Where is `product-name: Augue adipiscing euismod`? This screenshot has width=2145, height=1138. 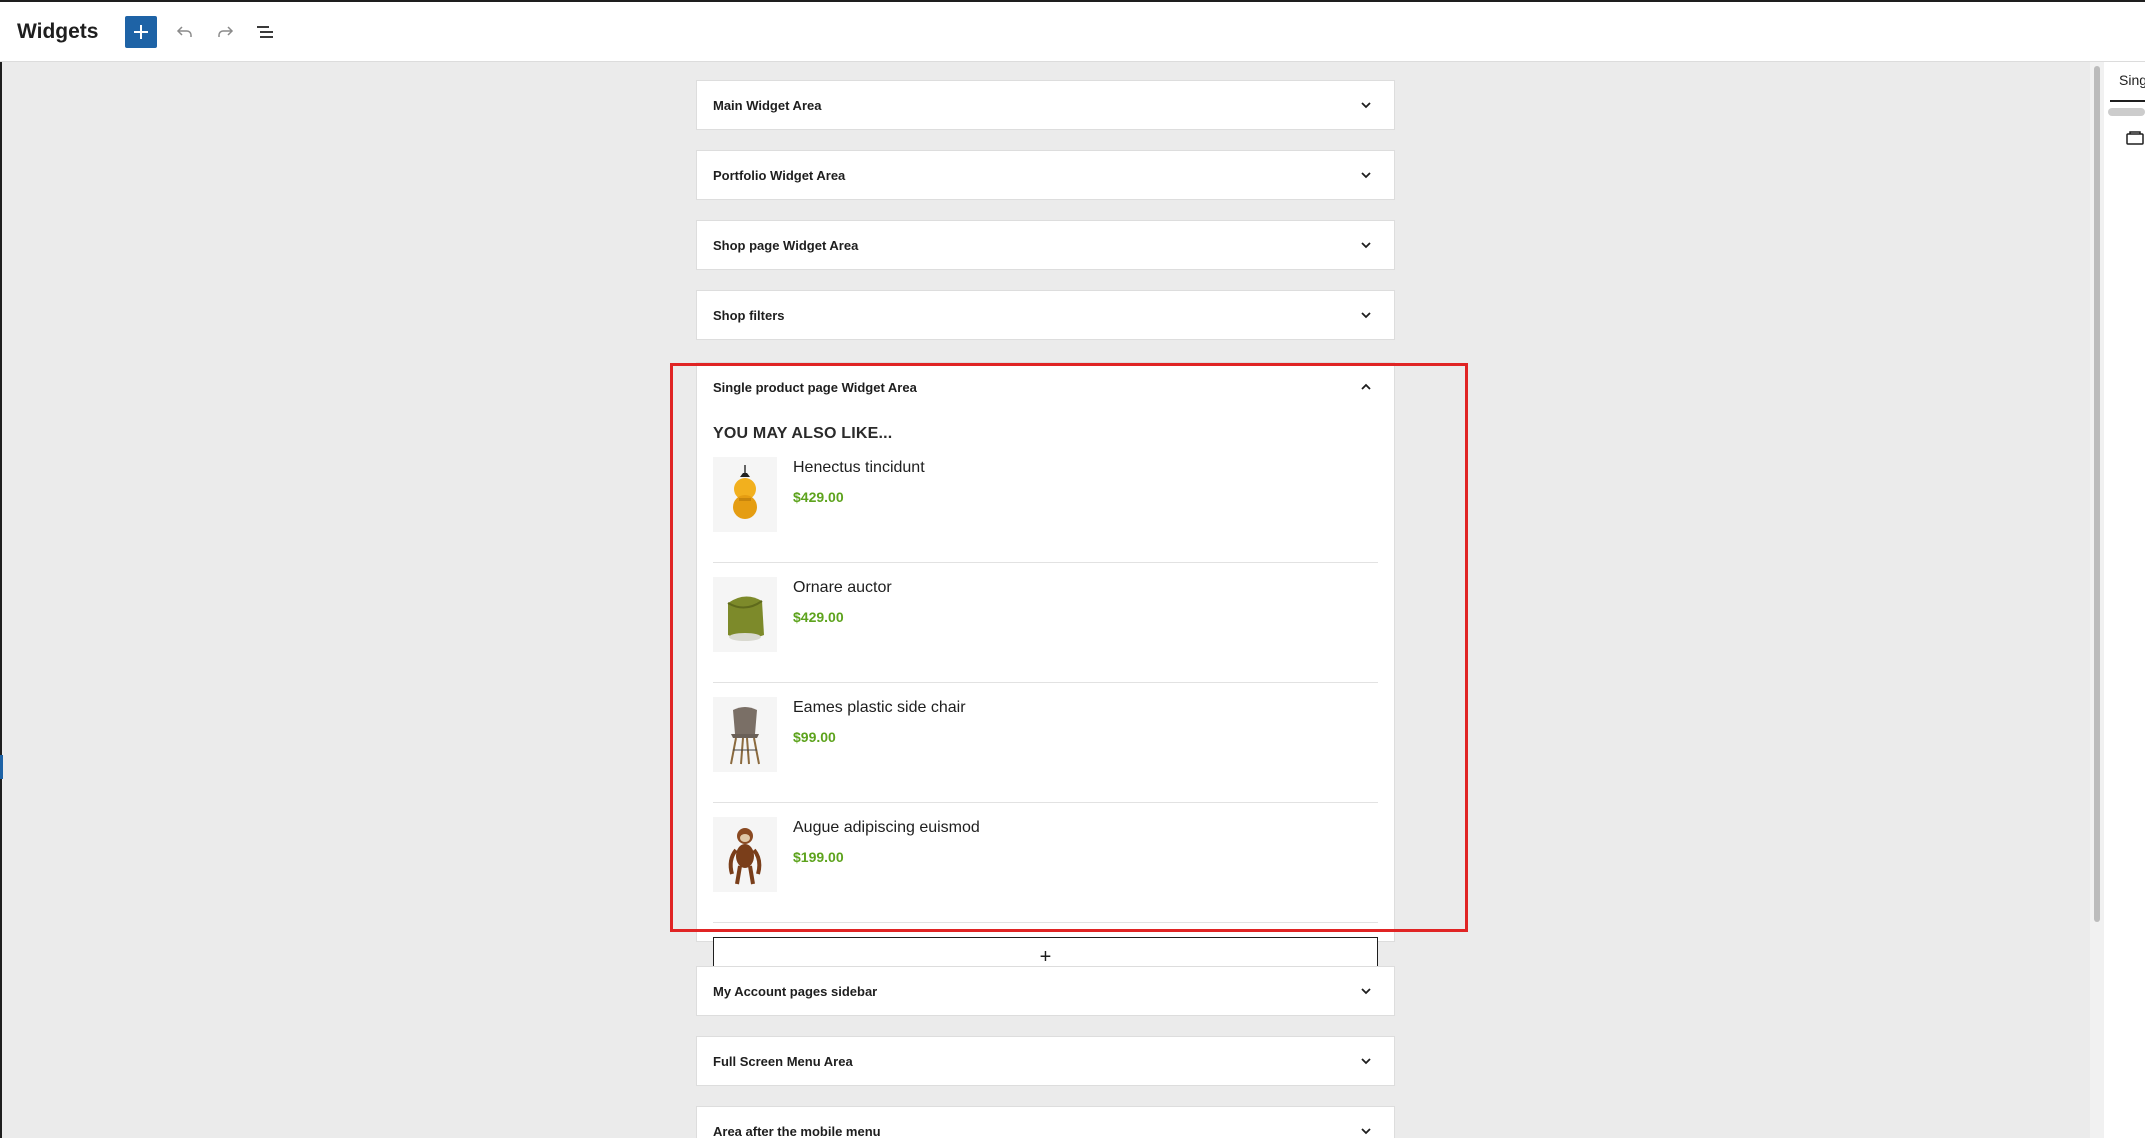
product-name: Augue adipiscing euismod is located at coordinates (886, 828).